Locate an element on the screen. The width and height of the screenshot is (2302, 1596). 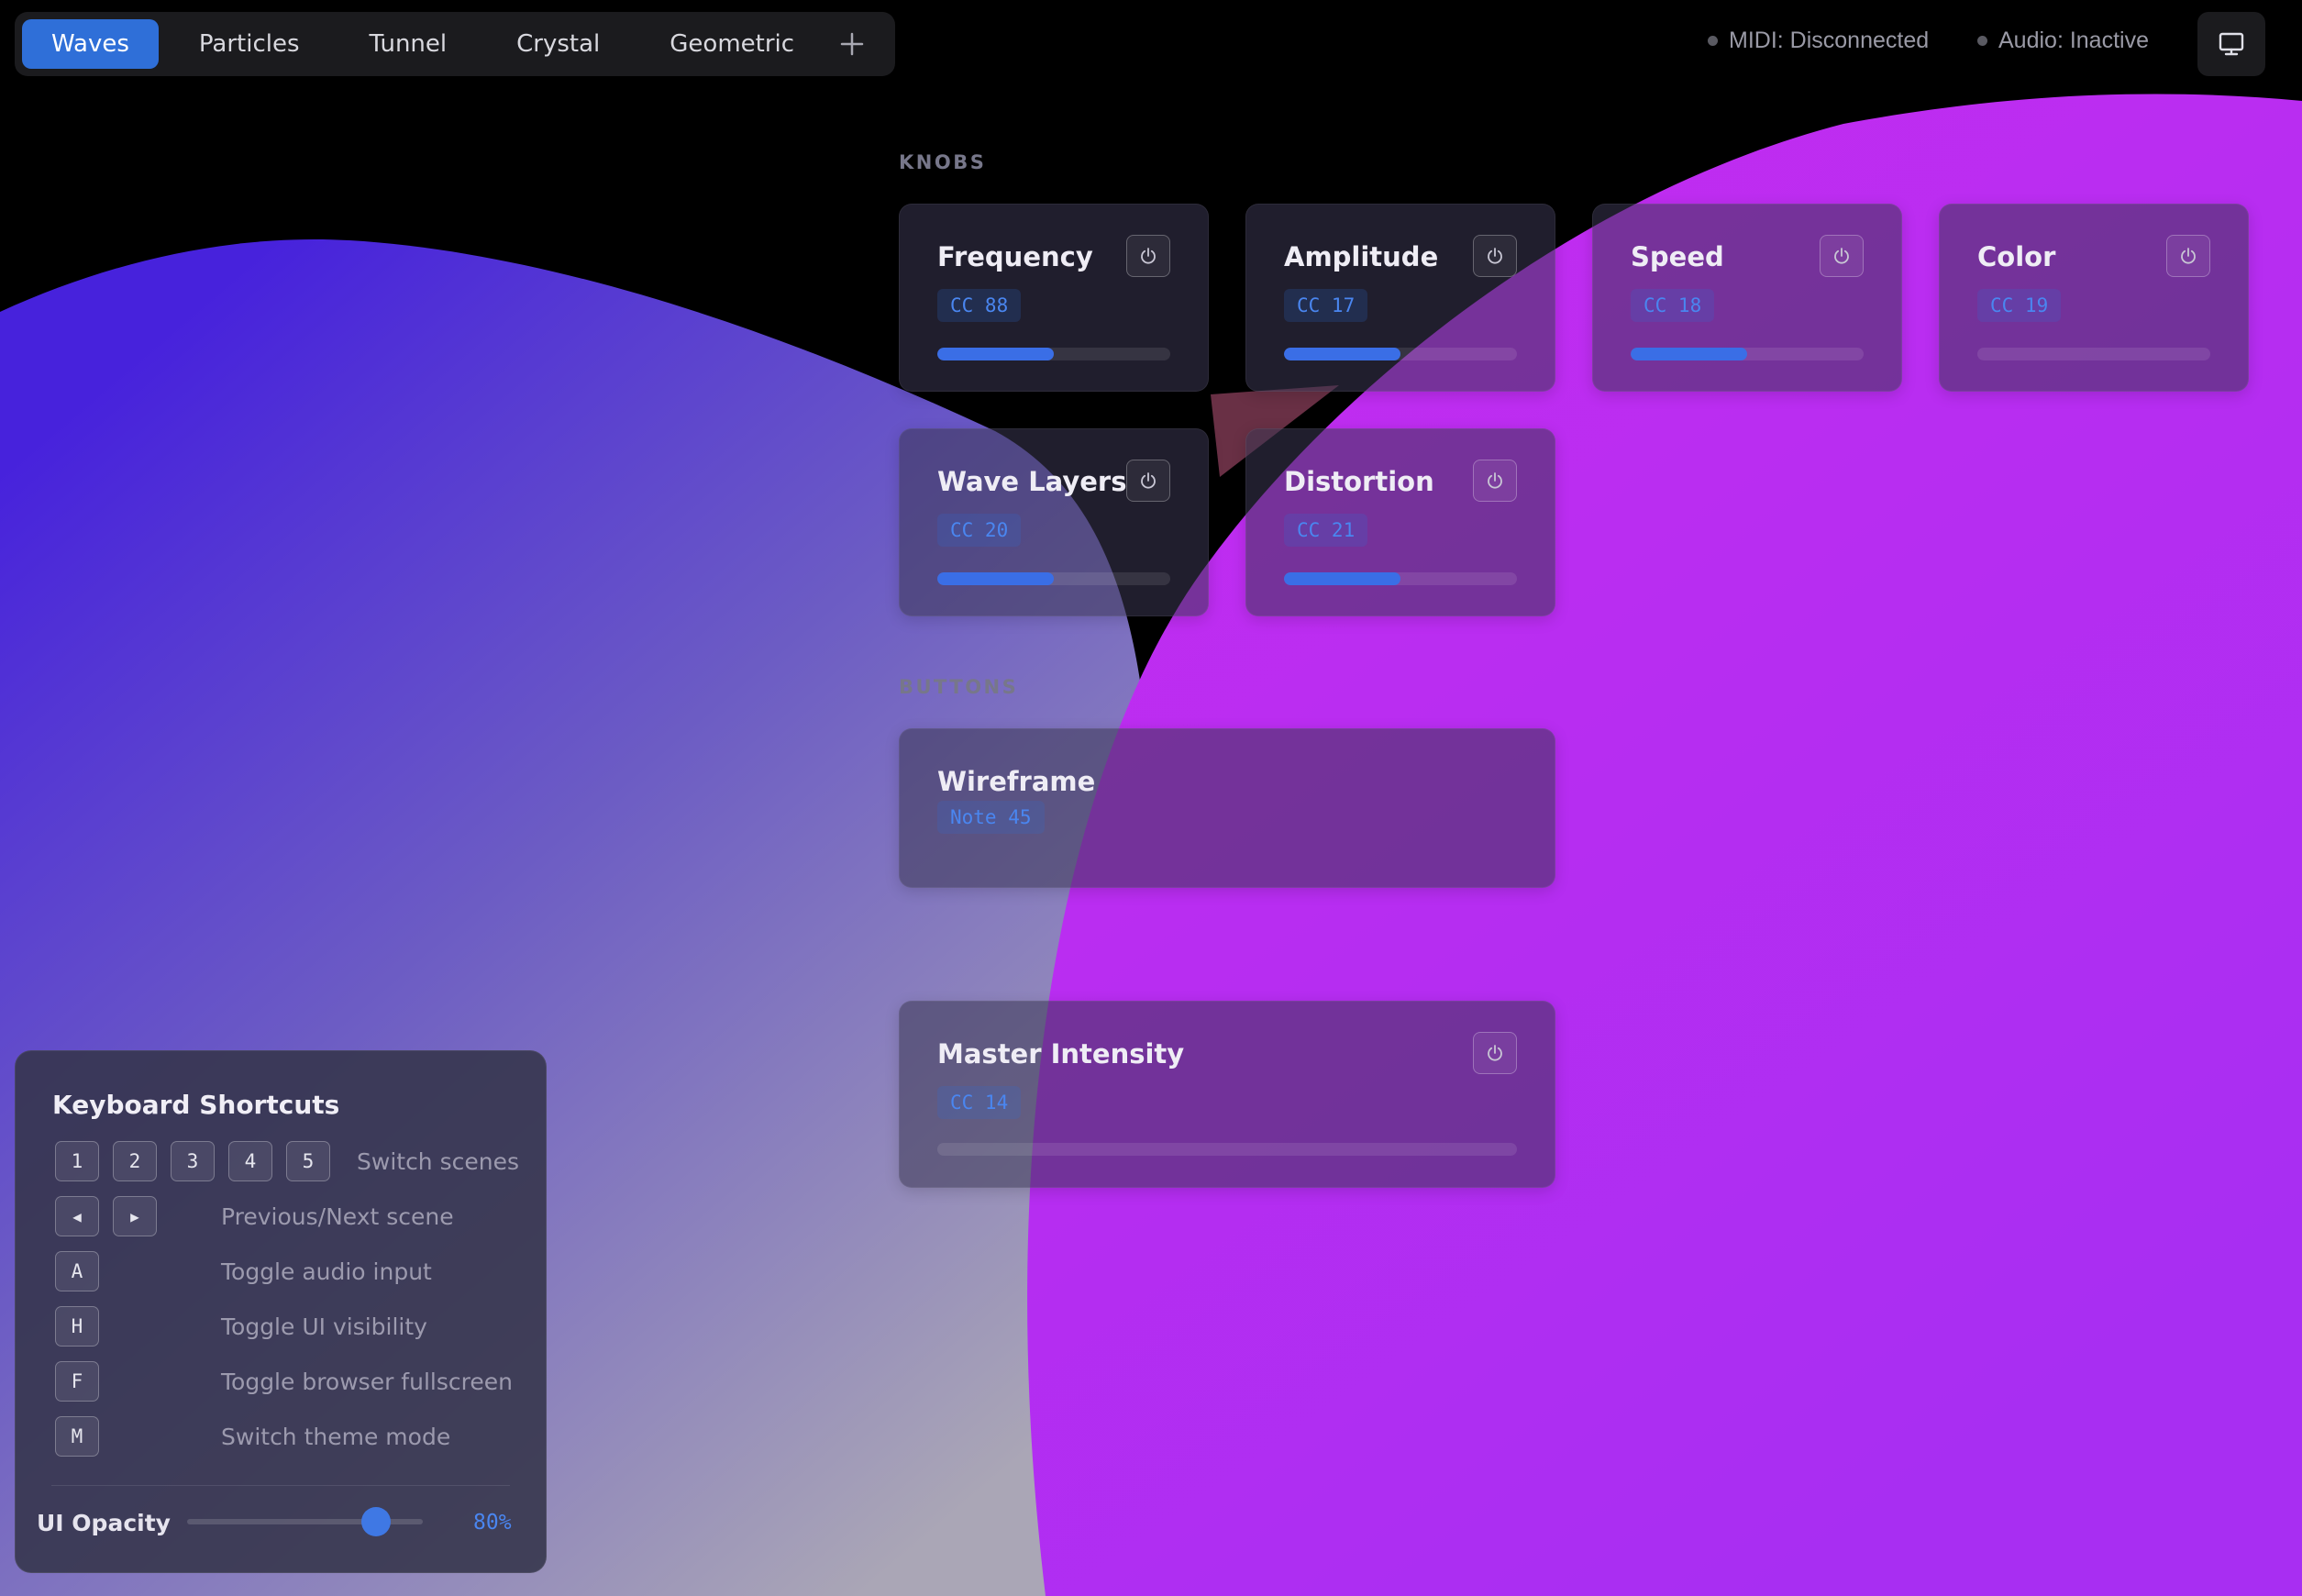
key-1: 1 is located at coordinates (77, 1161).